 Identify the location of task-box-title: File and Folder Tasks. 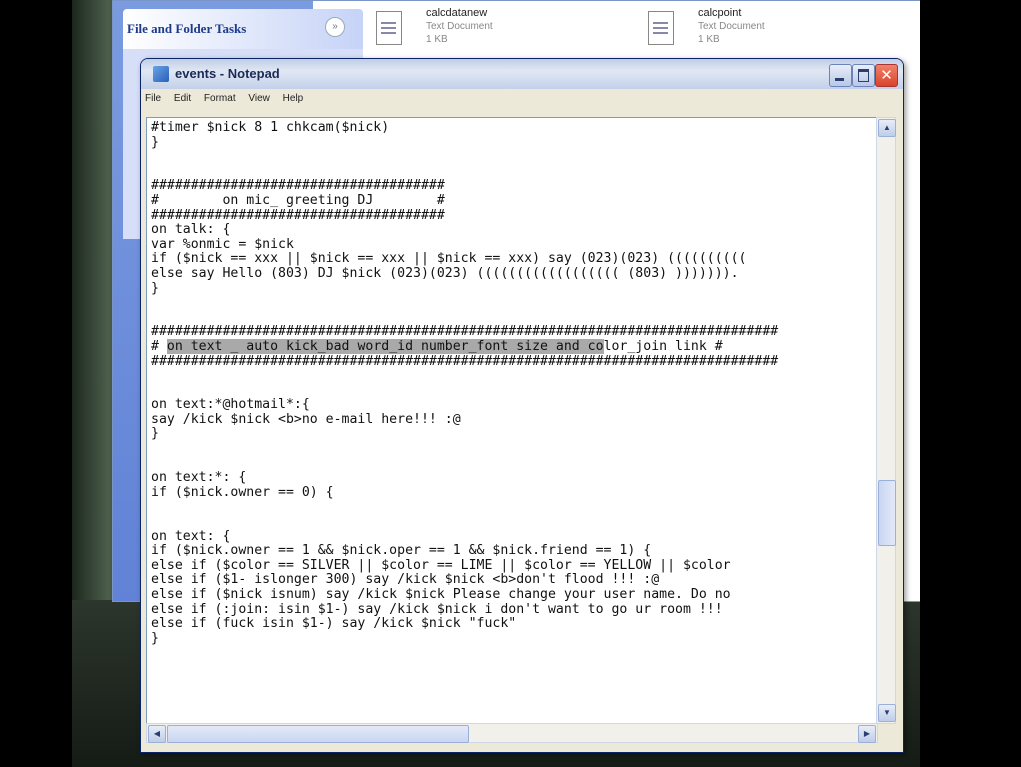
(187, 28).